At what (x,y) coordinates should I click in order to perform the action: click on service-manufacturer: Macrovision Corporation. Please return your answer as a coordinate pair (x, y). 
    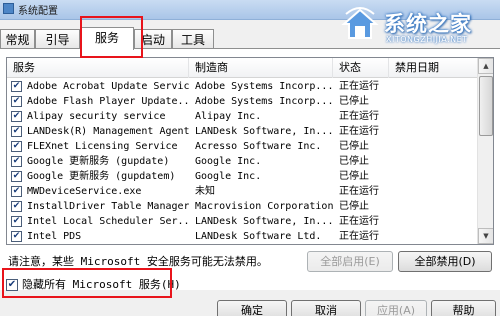
    Looking at the image, I should click on (264, 206).